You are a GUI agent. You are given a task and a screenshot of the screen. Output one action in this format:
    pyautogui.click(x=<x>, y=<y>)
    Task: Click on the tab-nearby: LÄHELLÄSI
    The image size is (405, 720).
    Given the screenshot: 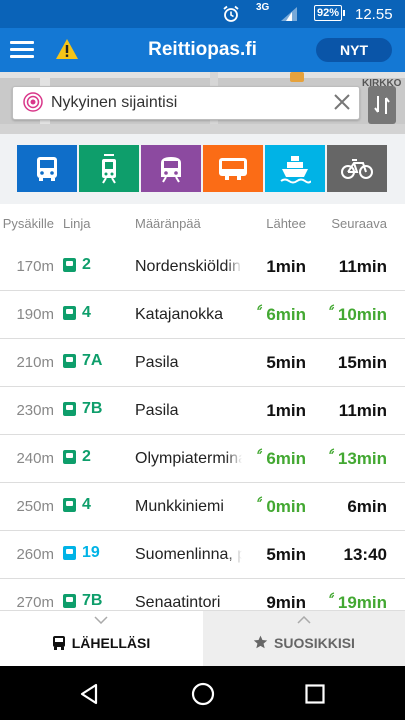 What is the action you would take?
    pyautogui.click(x=101, y=639)
    